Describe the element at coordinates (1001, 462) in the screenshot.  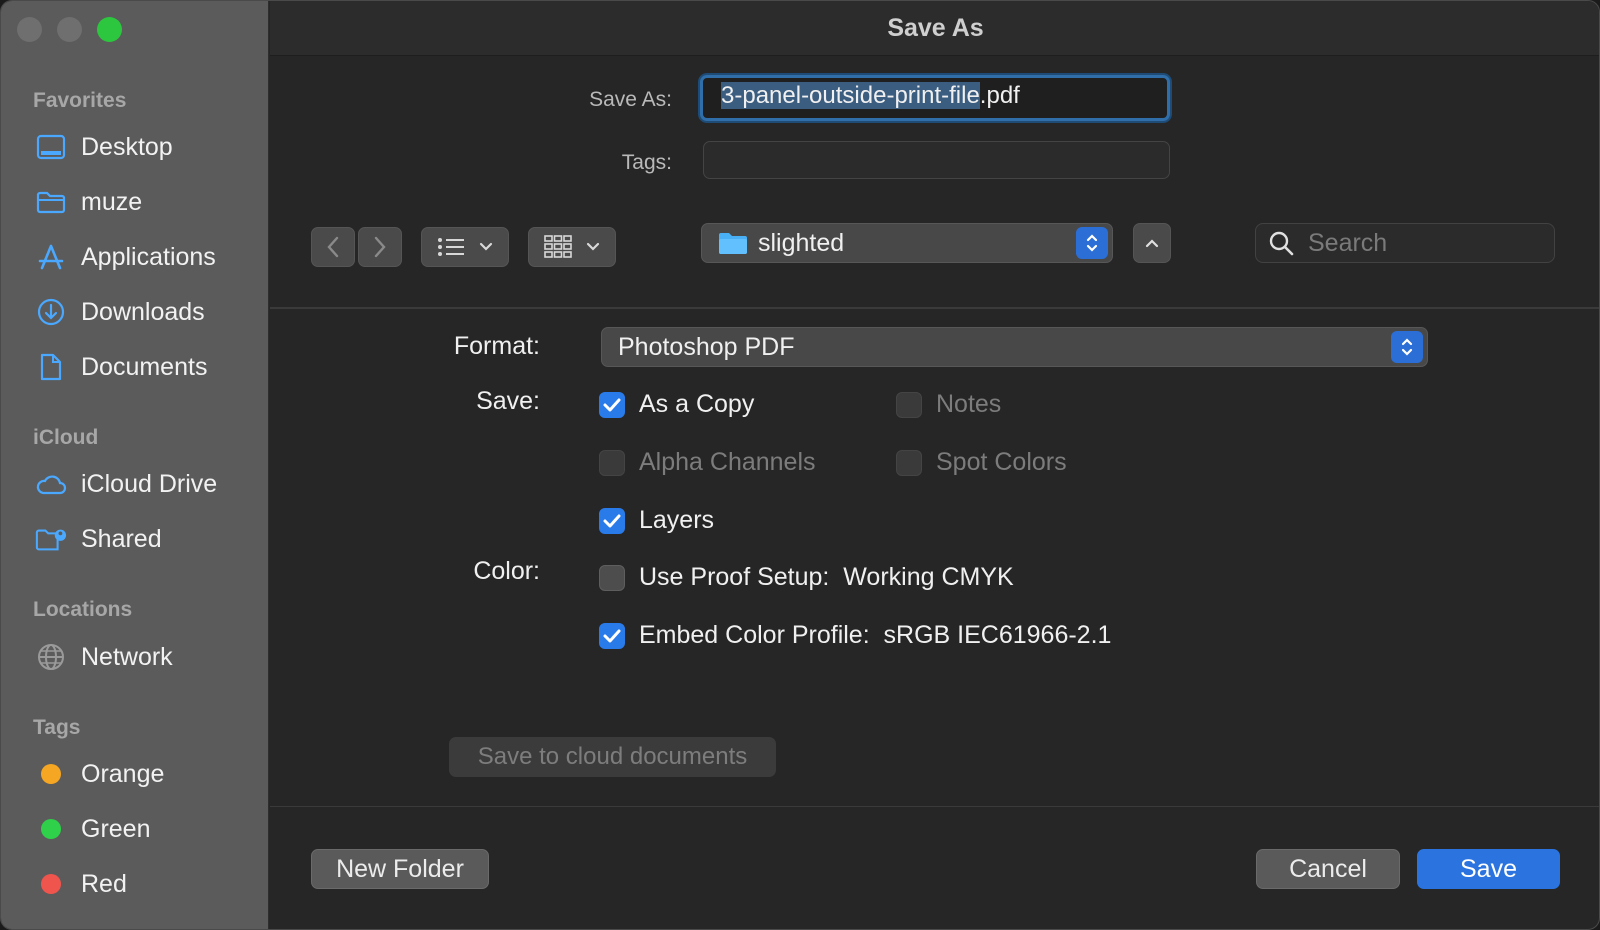
I see `checkbox-label: Spot Colors` at that location.